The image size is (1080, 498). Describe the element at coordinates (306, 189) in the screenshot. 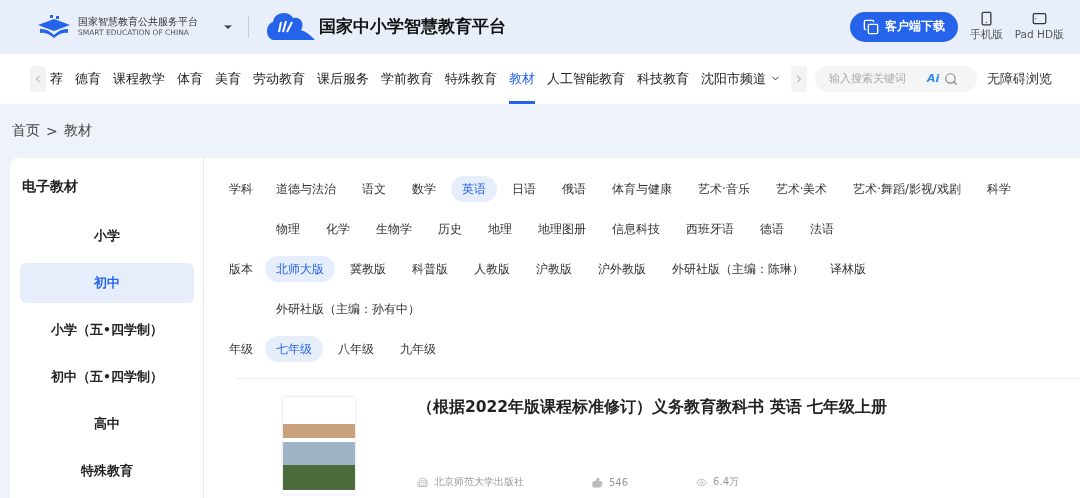

I see `filter-option: 道德与法治` at that location.